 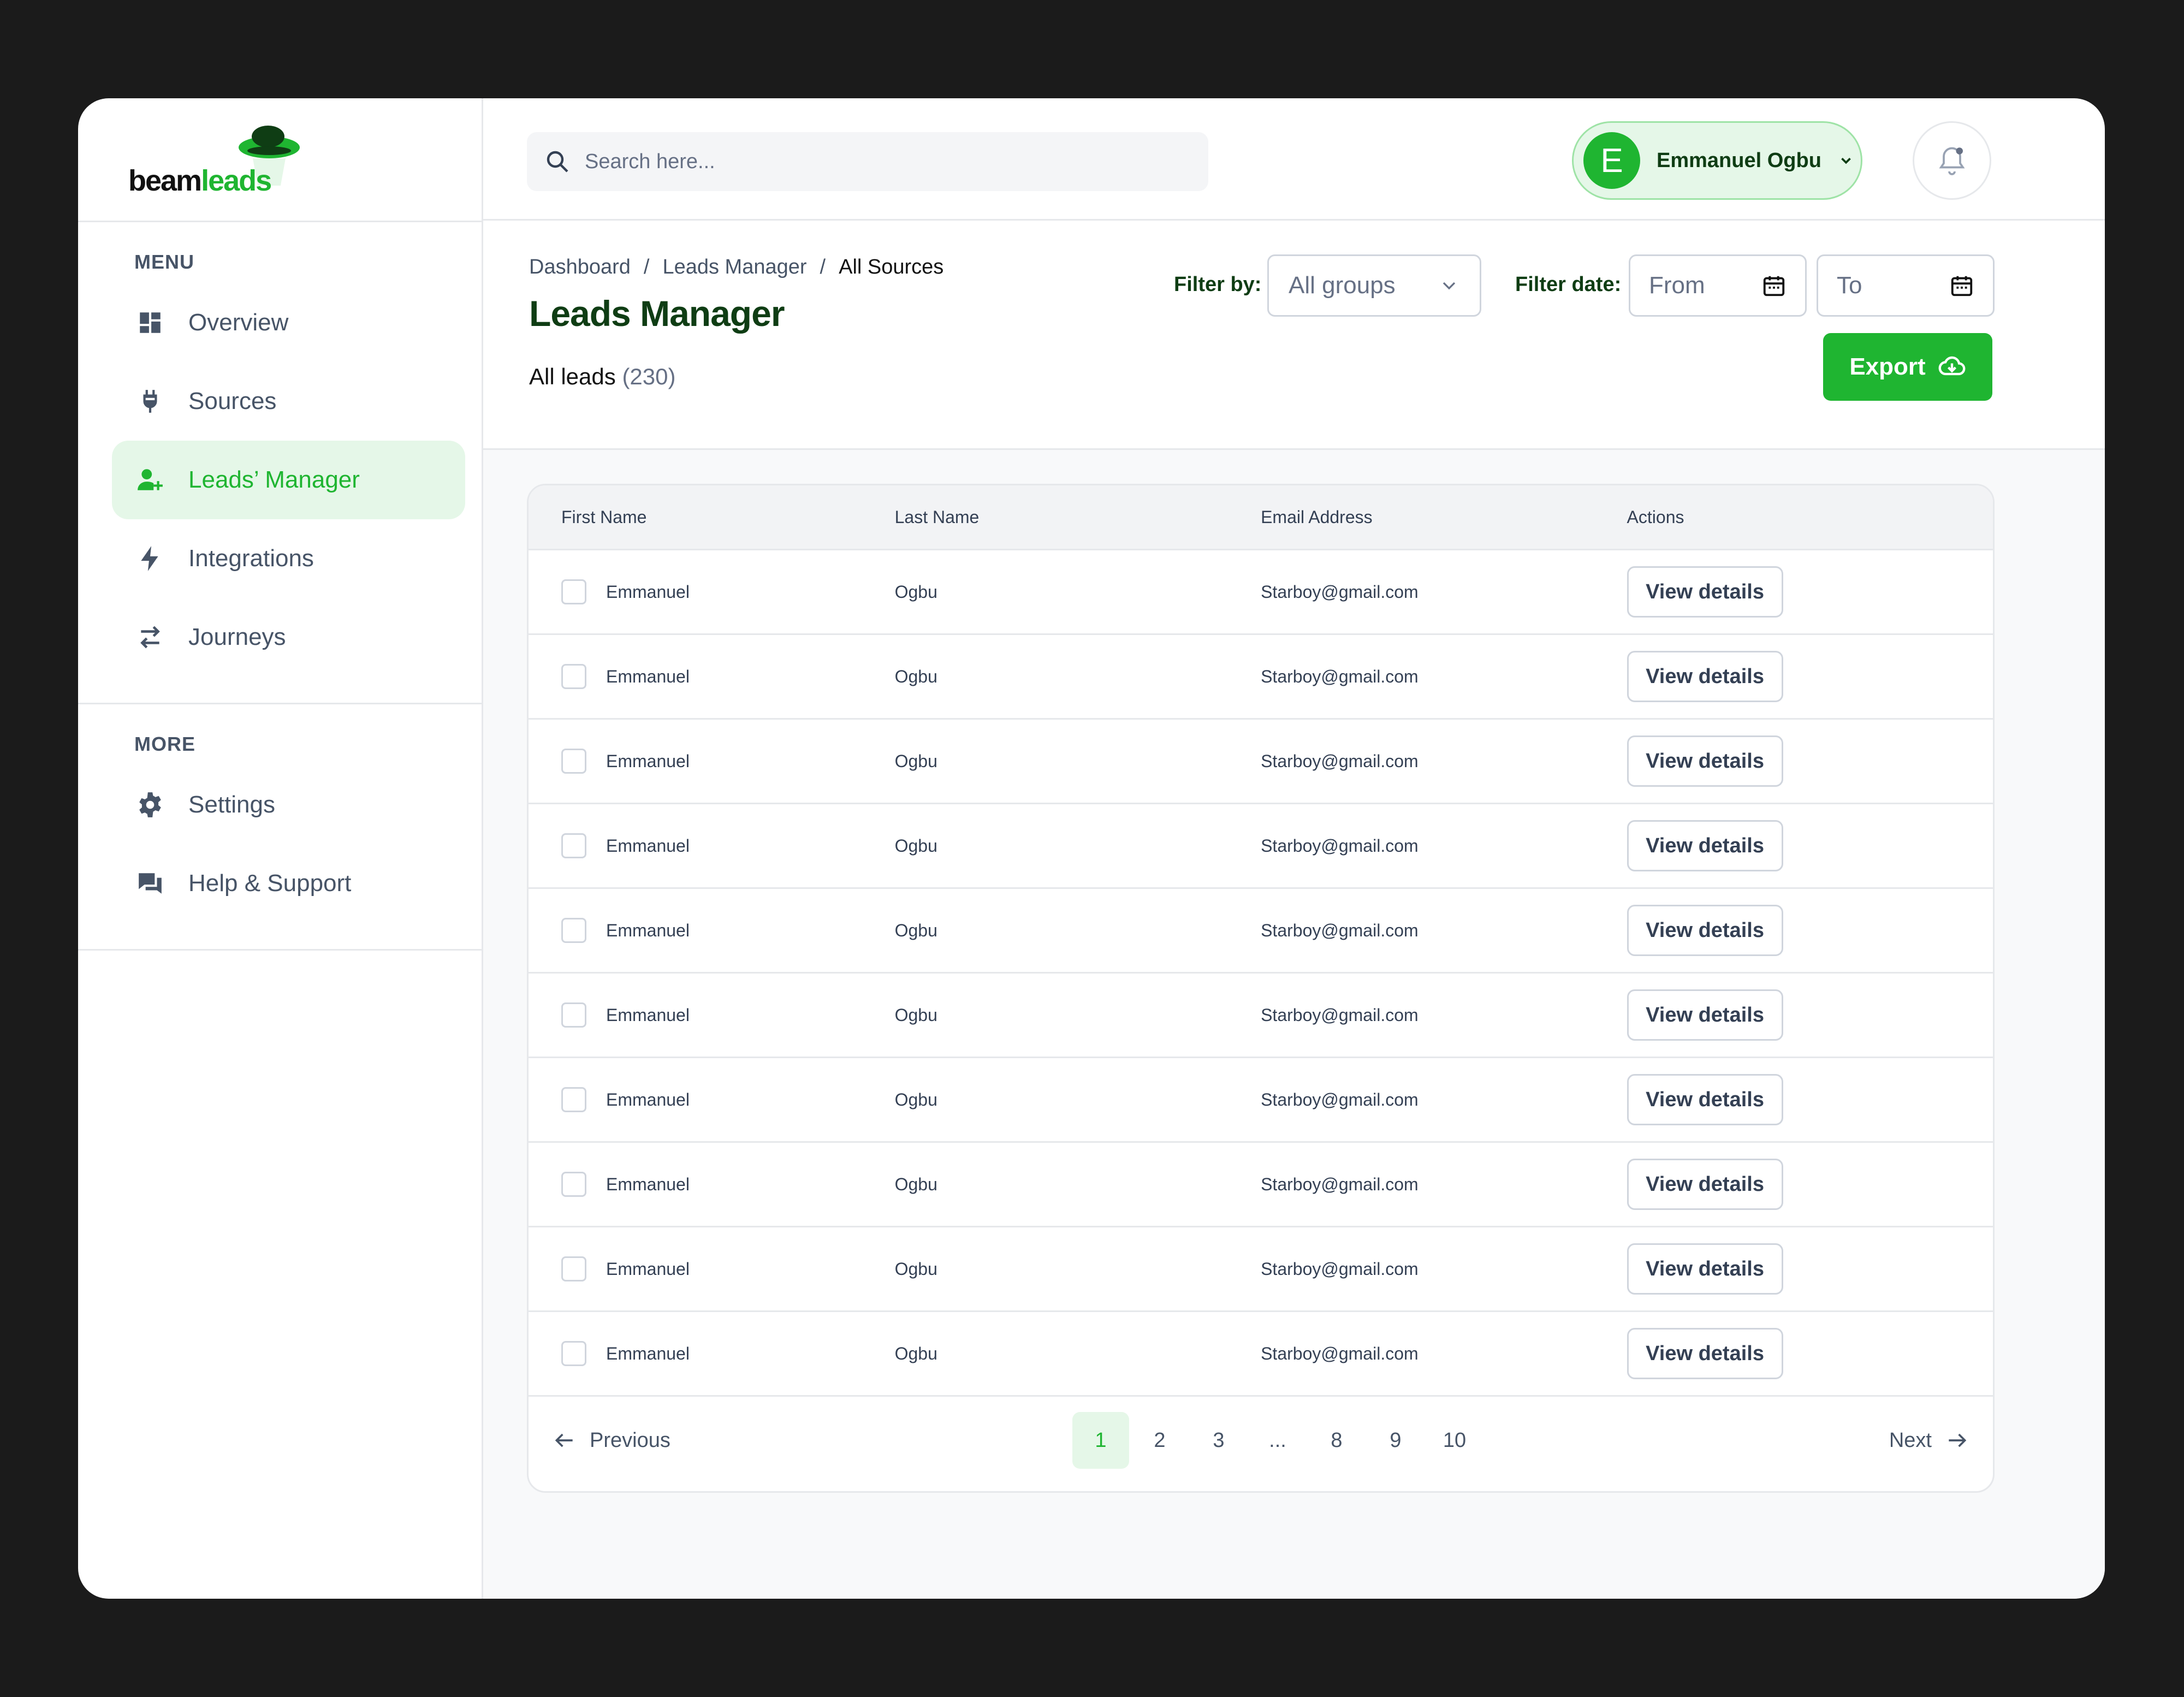 What do you see at coordinates (580, 267) in the screenshot?
I see `breadcrumb-dashboard: Dashboard` at bounding box center [580, 267].